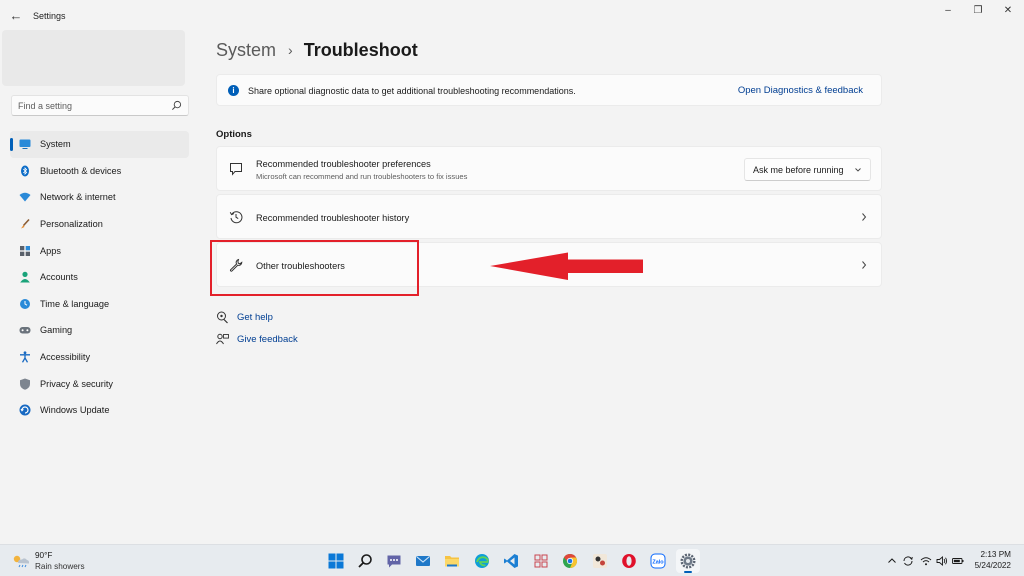  I want to click on minimize-button: –, so click(948, 11).